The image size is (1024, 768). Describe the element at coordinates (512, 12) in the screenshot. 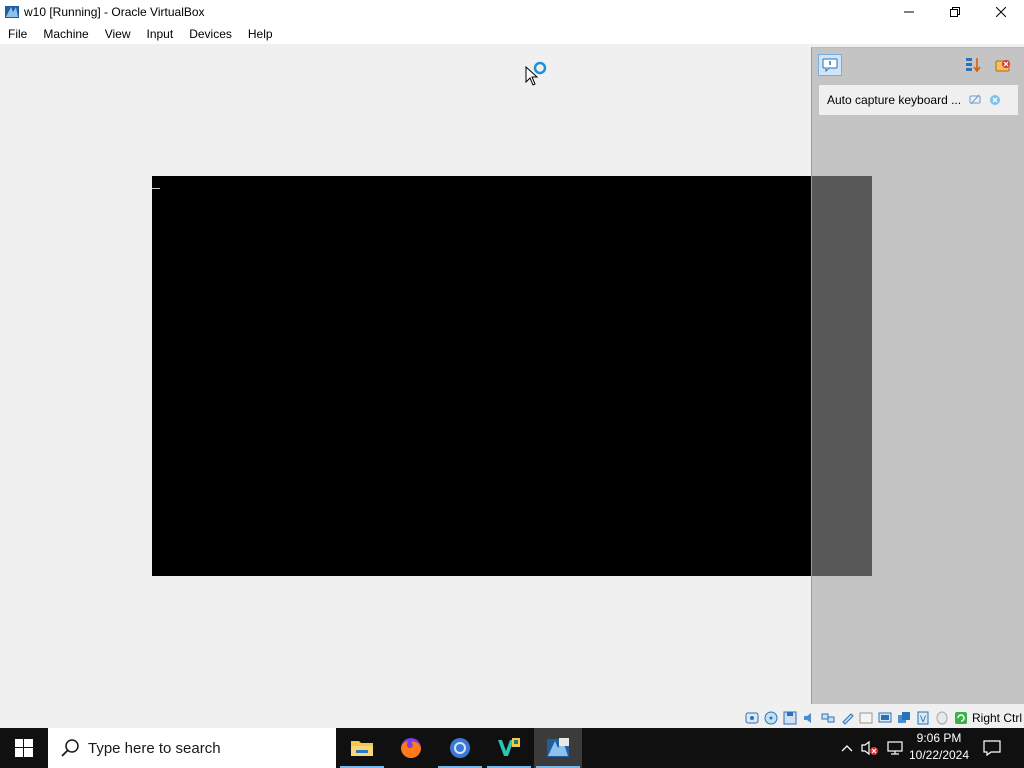

I see `title-bar: w10 [Running] - Oracle VirtualBox` at that location.